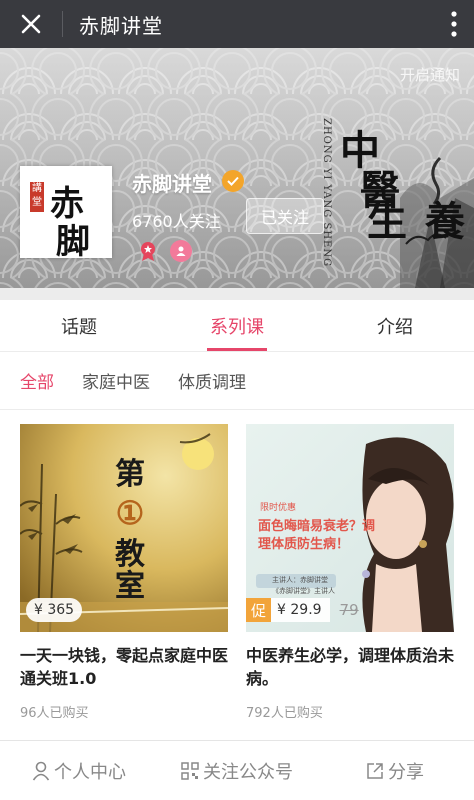  I want to click on category-filters: 全部 家庭中医 体质调理, so click(237, 381).